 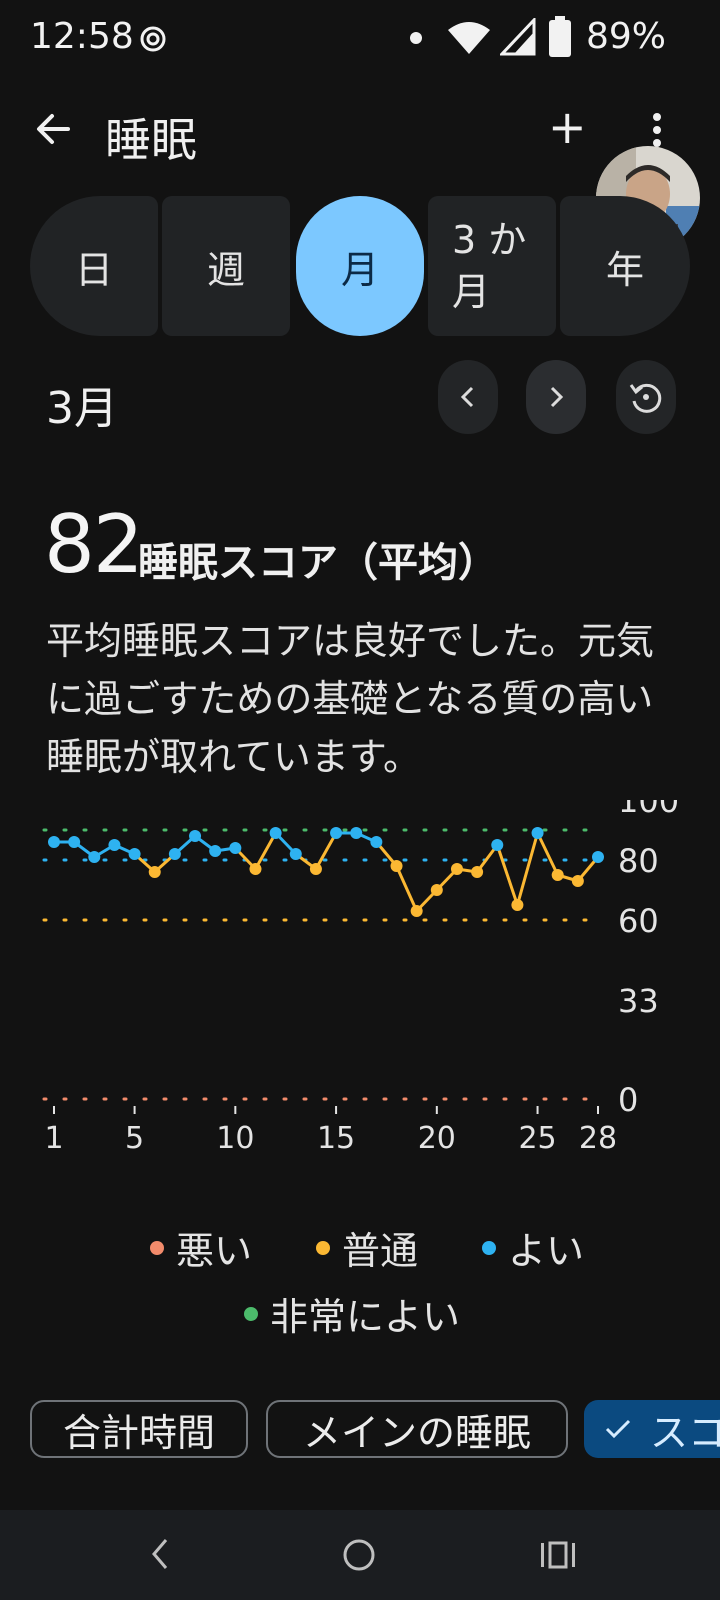 I want to click on next-period-button, so click(x=556, y=397).